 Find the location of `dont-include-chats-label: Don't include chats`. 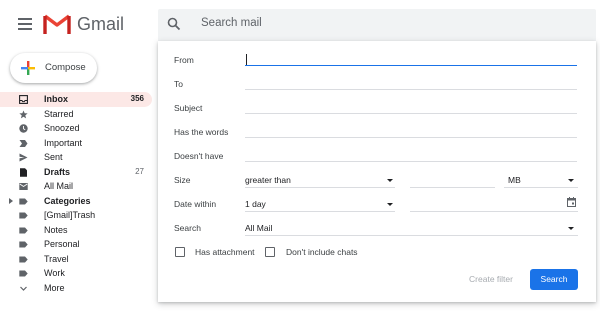

dont-include-chats-label: Don't include chats is located at coordinates (322, 252).